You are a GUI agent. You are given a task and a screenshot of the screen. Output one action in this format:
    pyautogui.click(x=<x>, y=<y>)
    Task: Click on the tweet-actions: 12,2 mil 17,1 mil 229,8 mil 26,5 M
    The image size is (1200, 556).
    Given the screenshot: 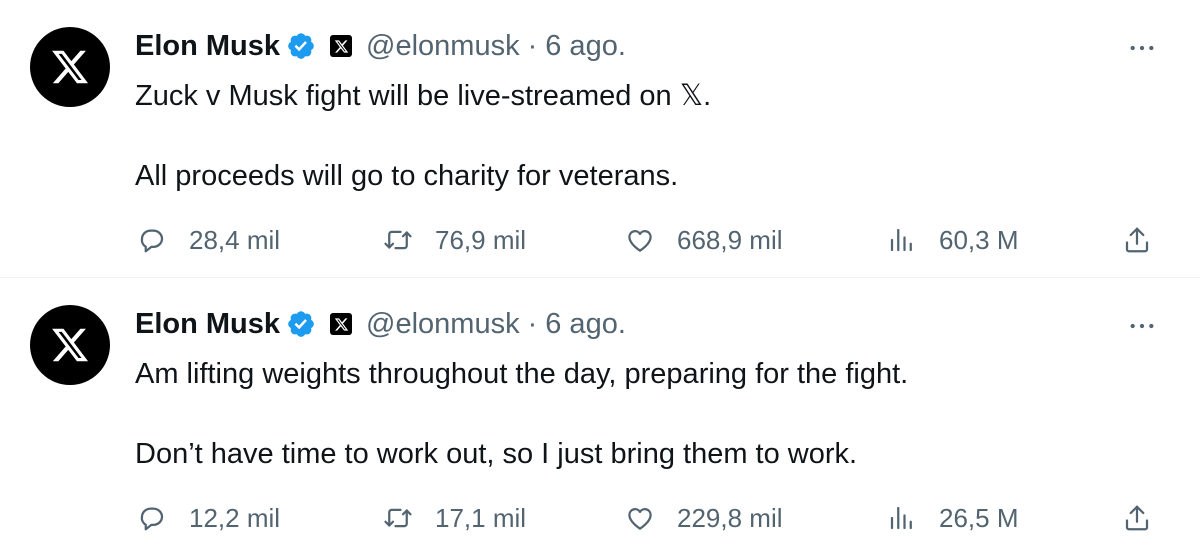 What is the action you would take?
    pyautogui.click(x=600, y=518)
    